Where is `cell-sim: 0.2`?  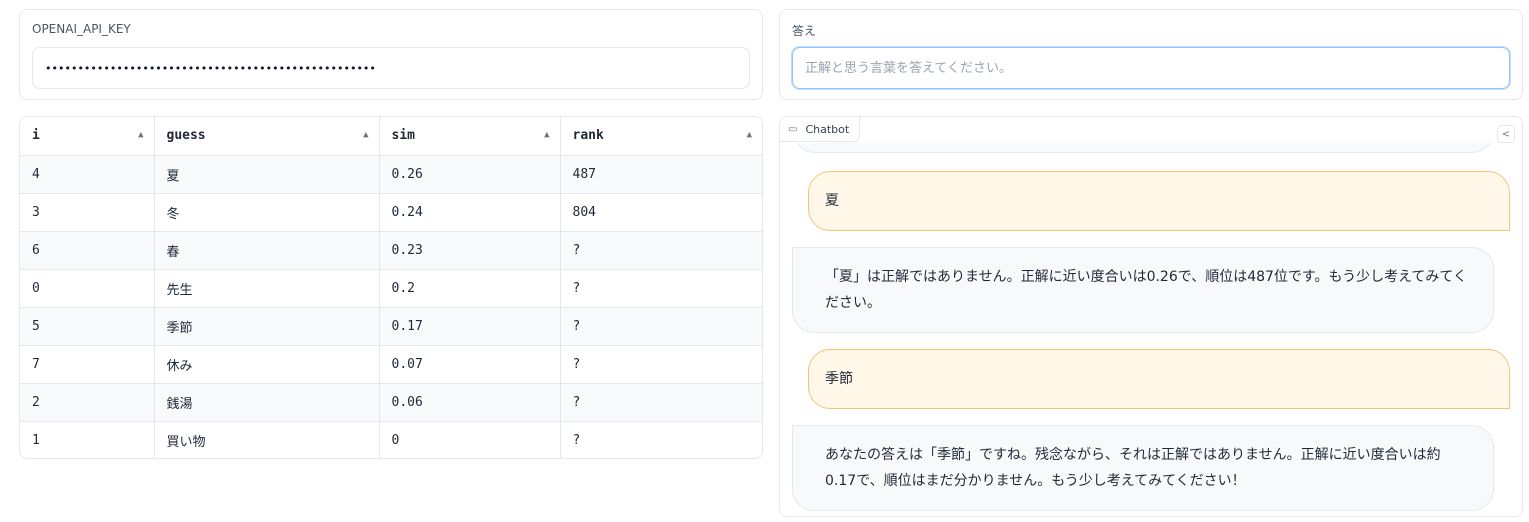
cell-sim: 0.2 is located at coordinates (470, 288).